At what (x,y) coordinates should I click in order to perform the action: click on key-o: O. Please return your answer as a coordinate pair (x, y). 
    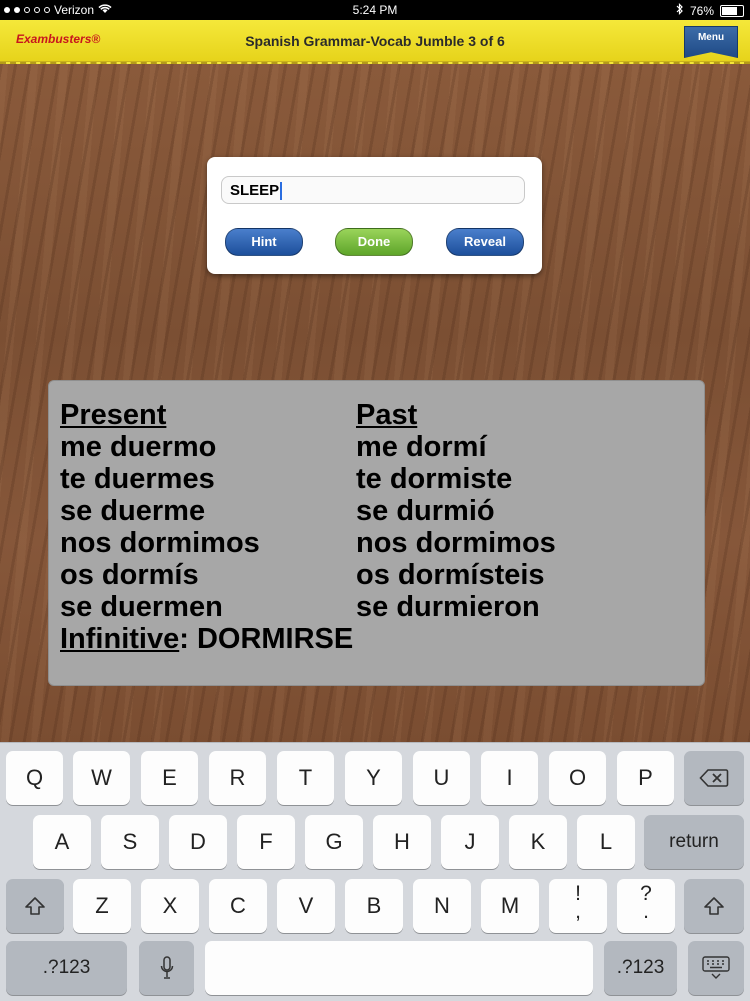
    Looking at the image, I should click on (577, 778).